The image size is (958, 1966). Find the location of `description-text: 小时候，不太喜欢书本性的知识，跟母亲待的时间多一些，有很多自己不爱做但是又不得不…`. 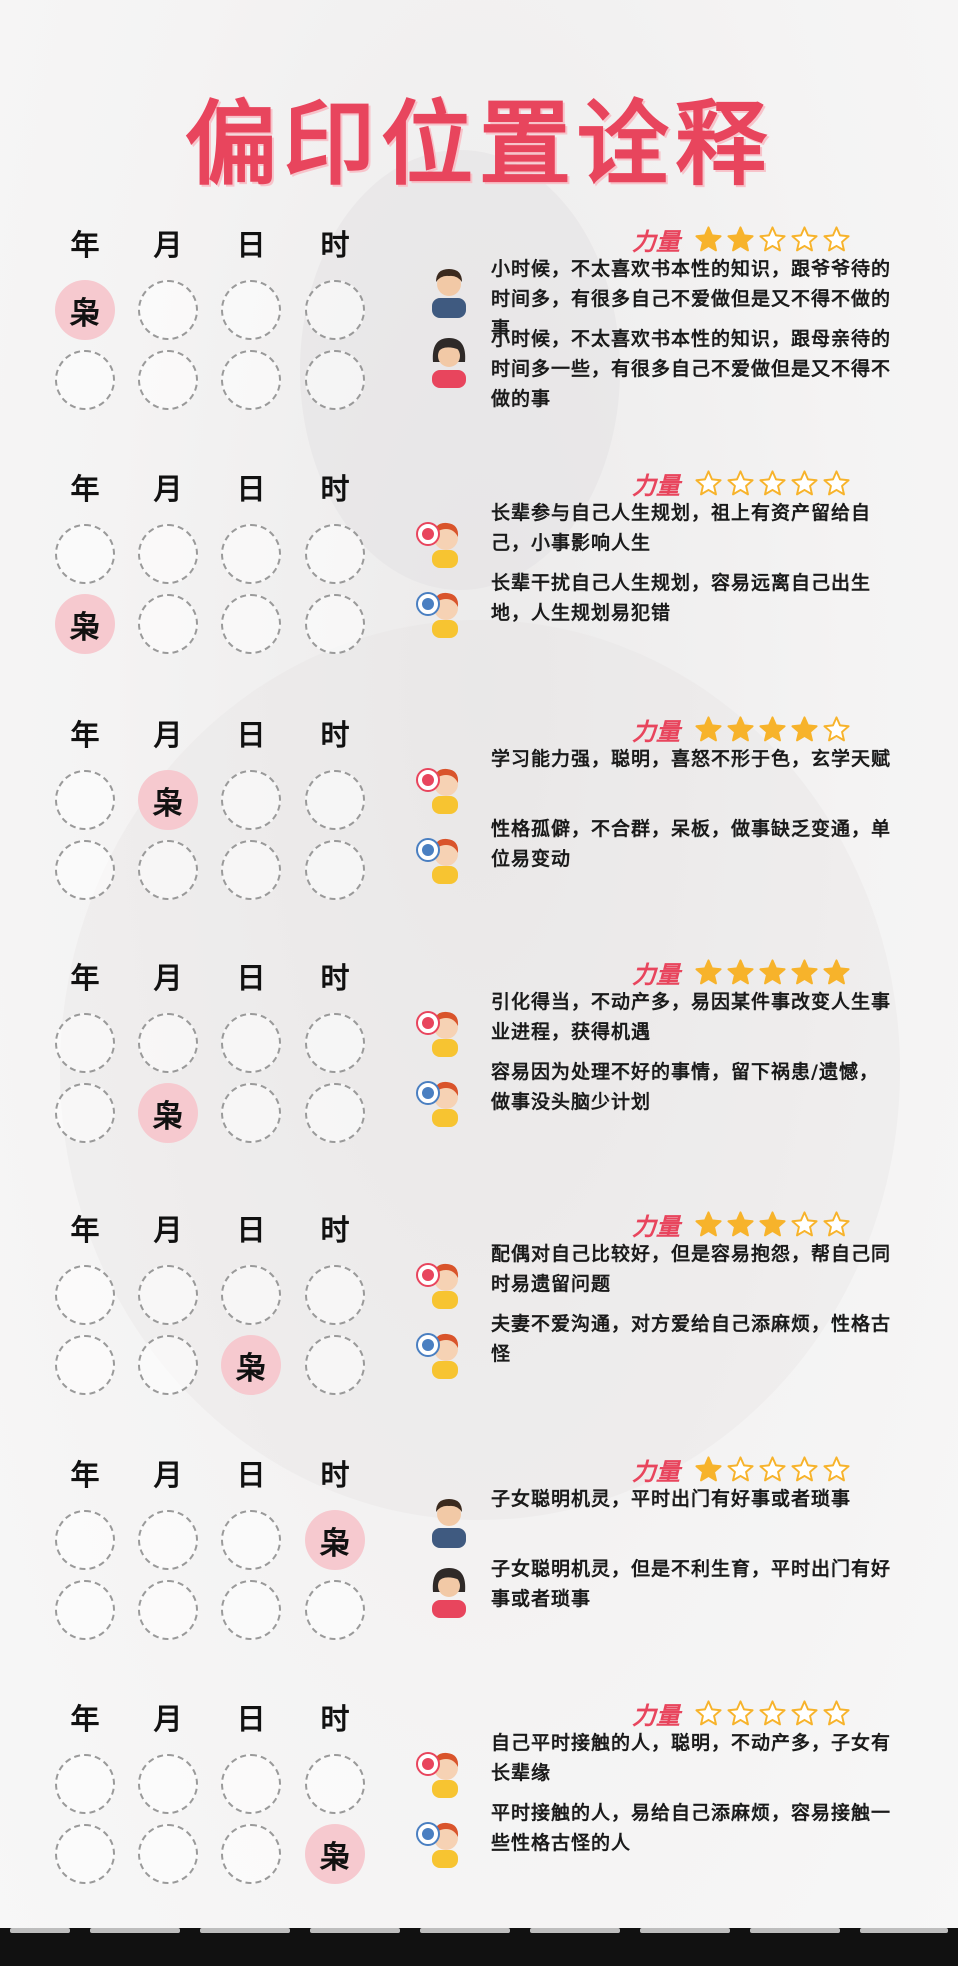

description-text: 小时候，不太喜欢书本性的知识，跟母亲待的时间多一些，有很多自己不爱做但是又不得不… is located at coordinates (691, 369).